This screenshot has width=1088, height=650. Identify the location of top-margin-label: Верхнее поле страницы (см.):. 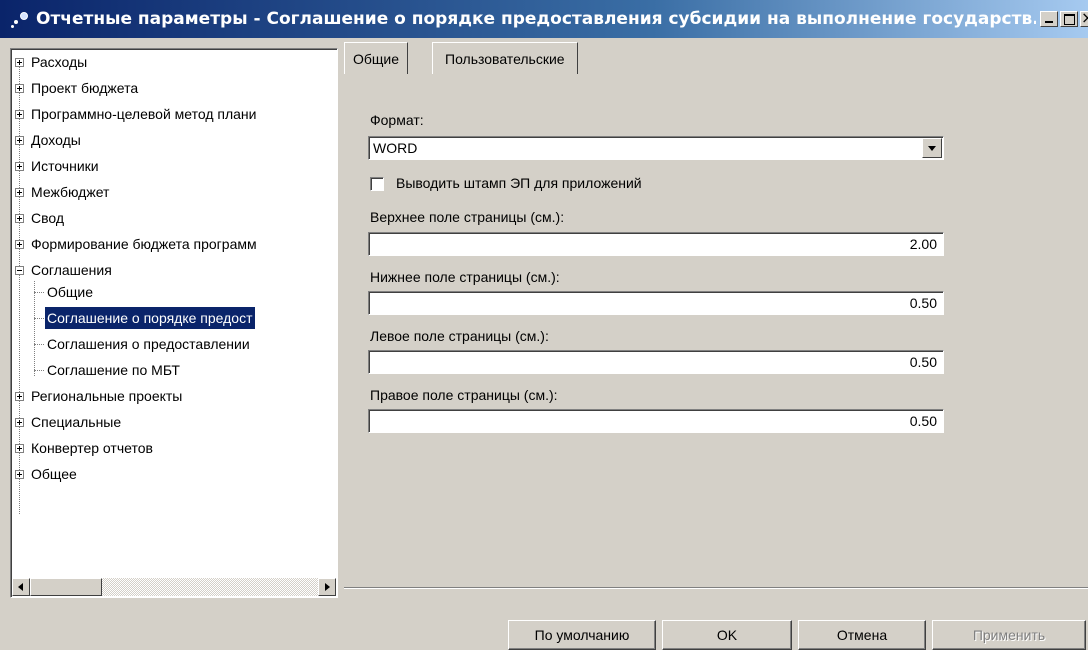
(467, 217).